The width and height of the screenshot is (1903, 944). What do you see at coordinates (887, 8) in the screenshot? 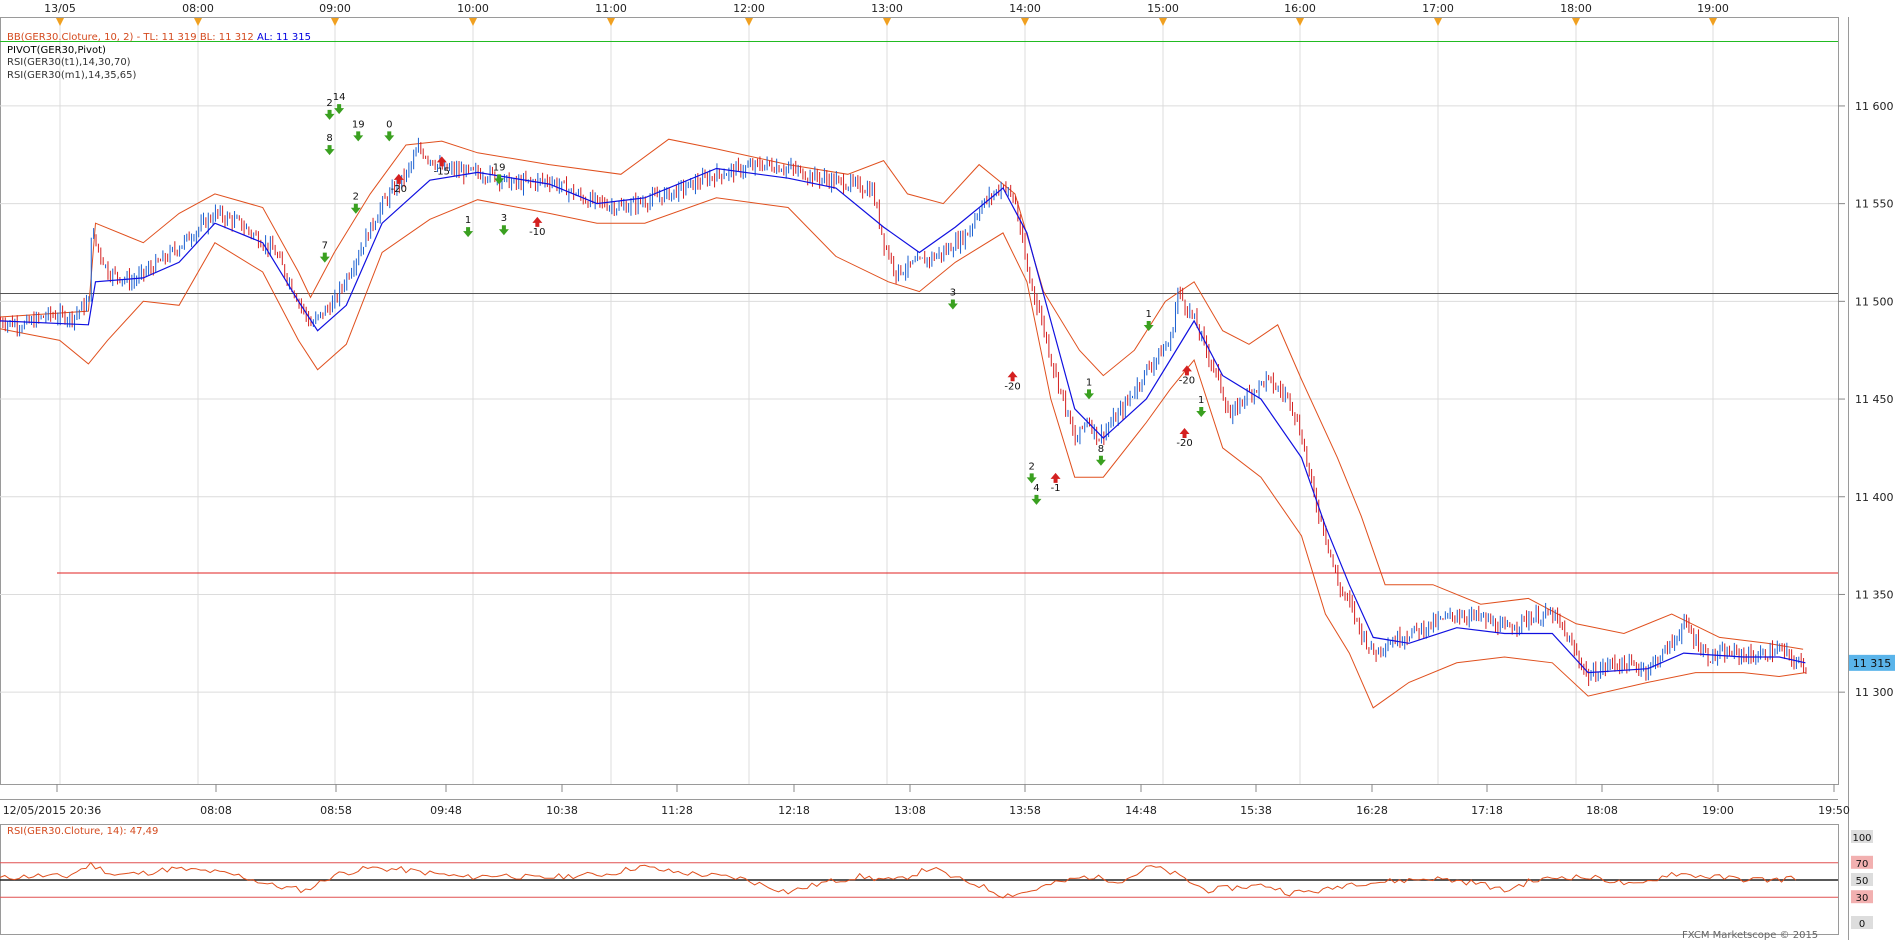
I see `top-axis-label: 13:00` at bounding box center [887, 8].